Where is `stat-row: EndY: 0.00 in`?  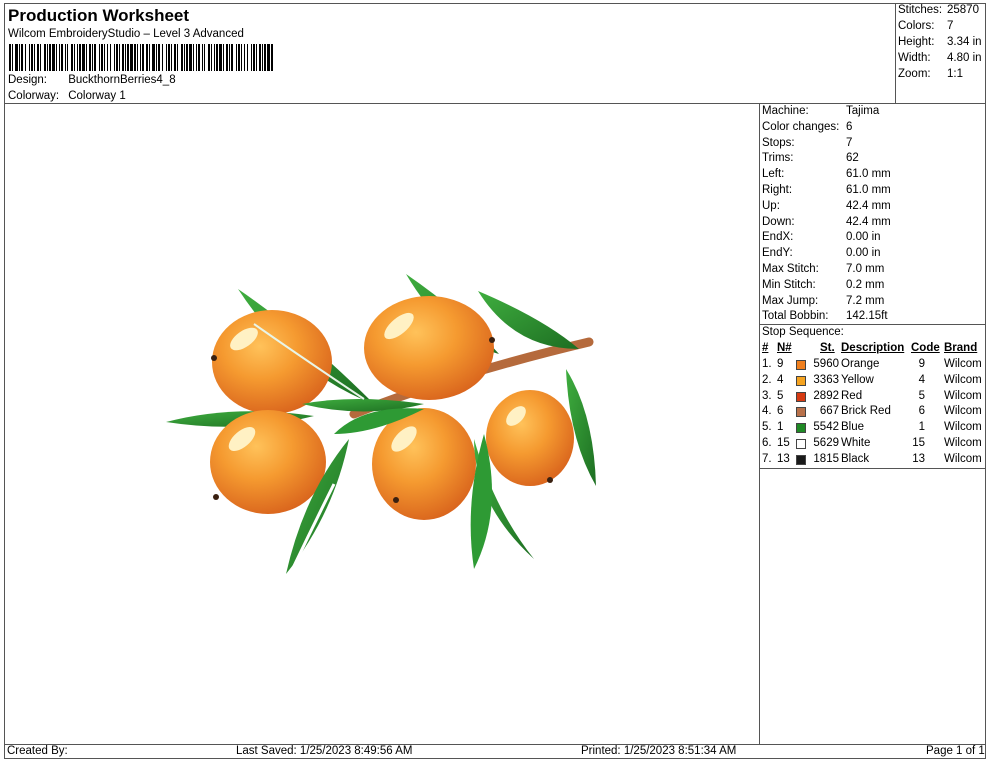
stat-row: EndY: 0.00 in is located at coordinates (821, 253).